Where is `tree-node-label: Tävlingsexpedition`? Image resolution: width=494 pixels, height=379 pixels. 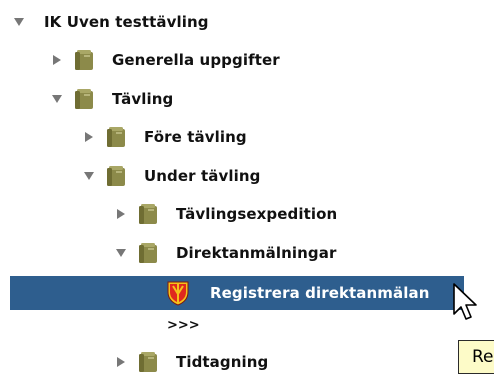 tree-node-label: Tävlingsexpedition is located at coordinates (257, 214).